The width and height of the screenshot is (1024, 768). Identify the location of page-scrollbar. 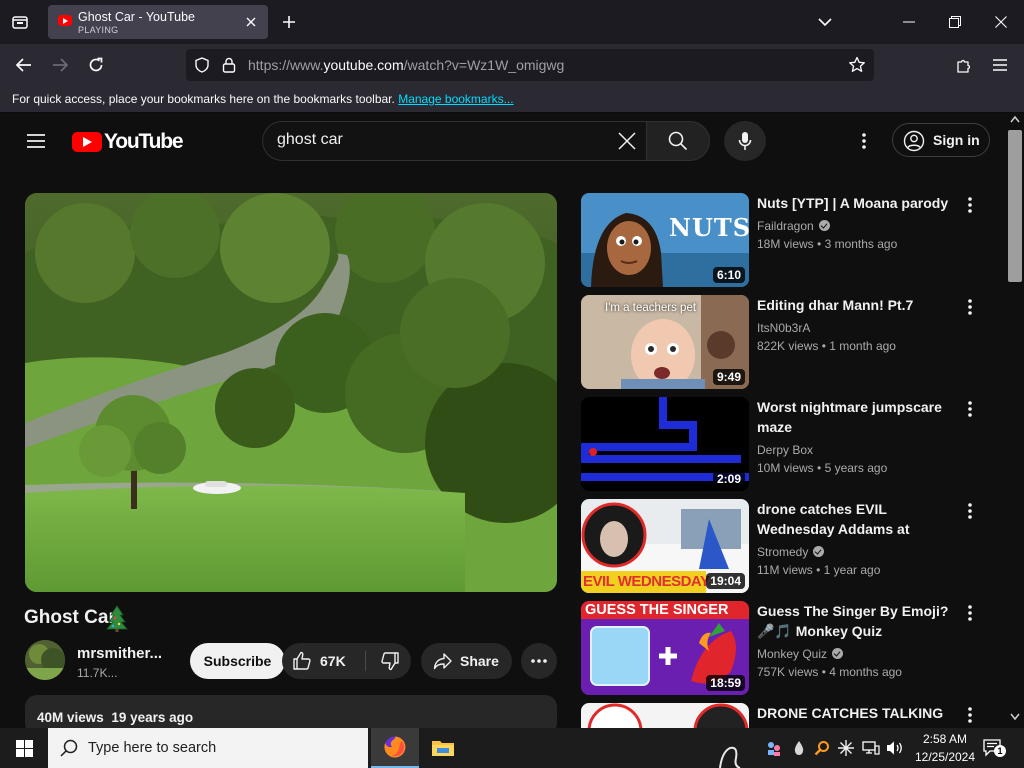
(1015, 420).